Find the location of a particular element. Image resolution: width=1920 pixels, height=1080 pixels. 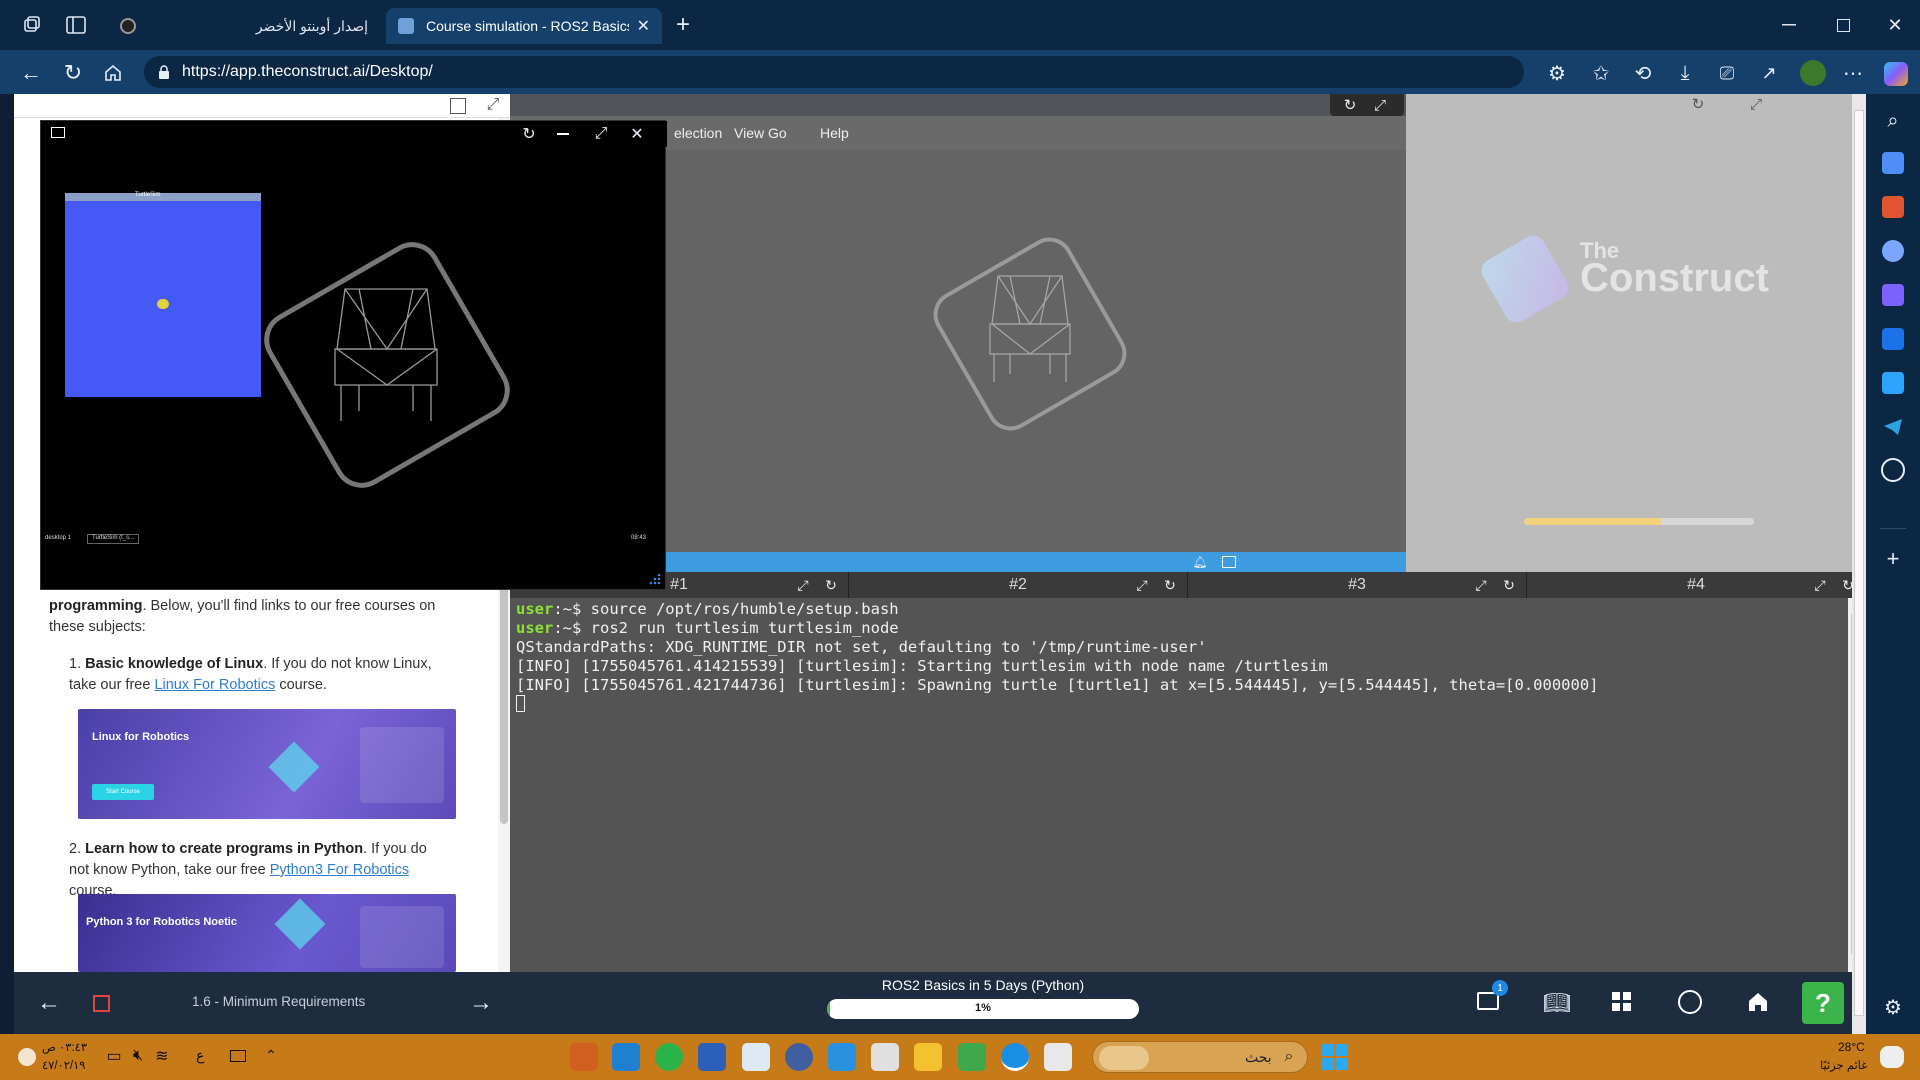

file-explorer-icon is located at coordinates (928, 1057).